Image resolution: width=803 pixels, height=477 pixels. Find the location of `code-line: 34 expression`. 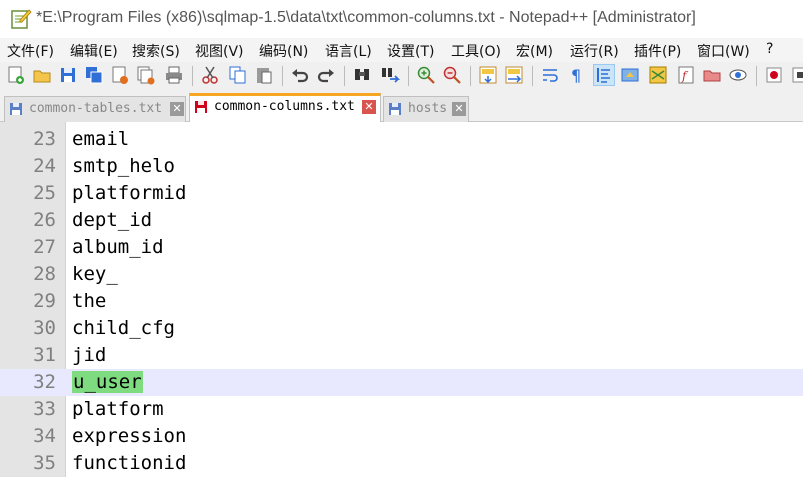

code-line: 34 expression is located at coordinates (401, 436).